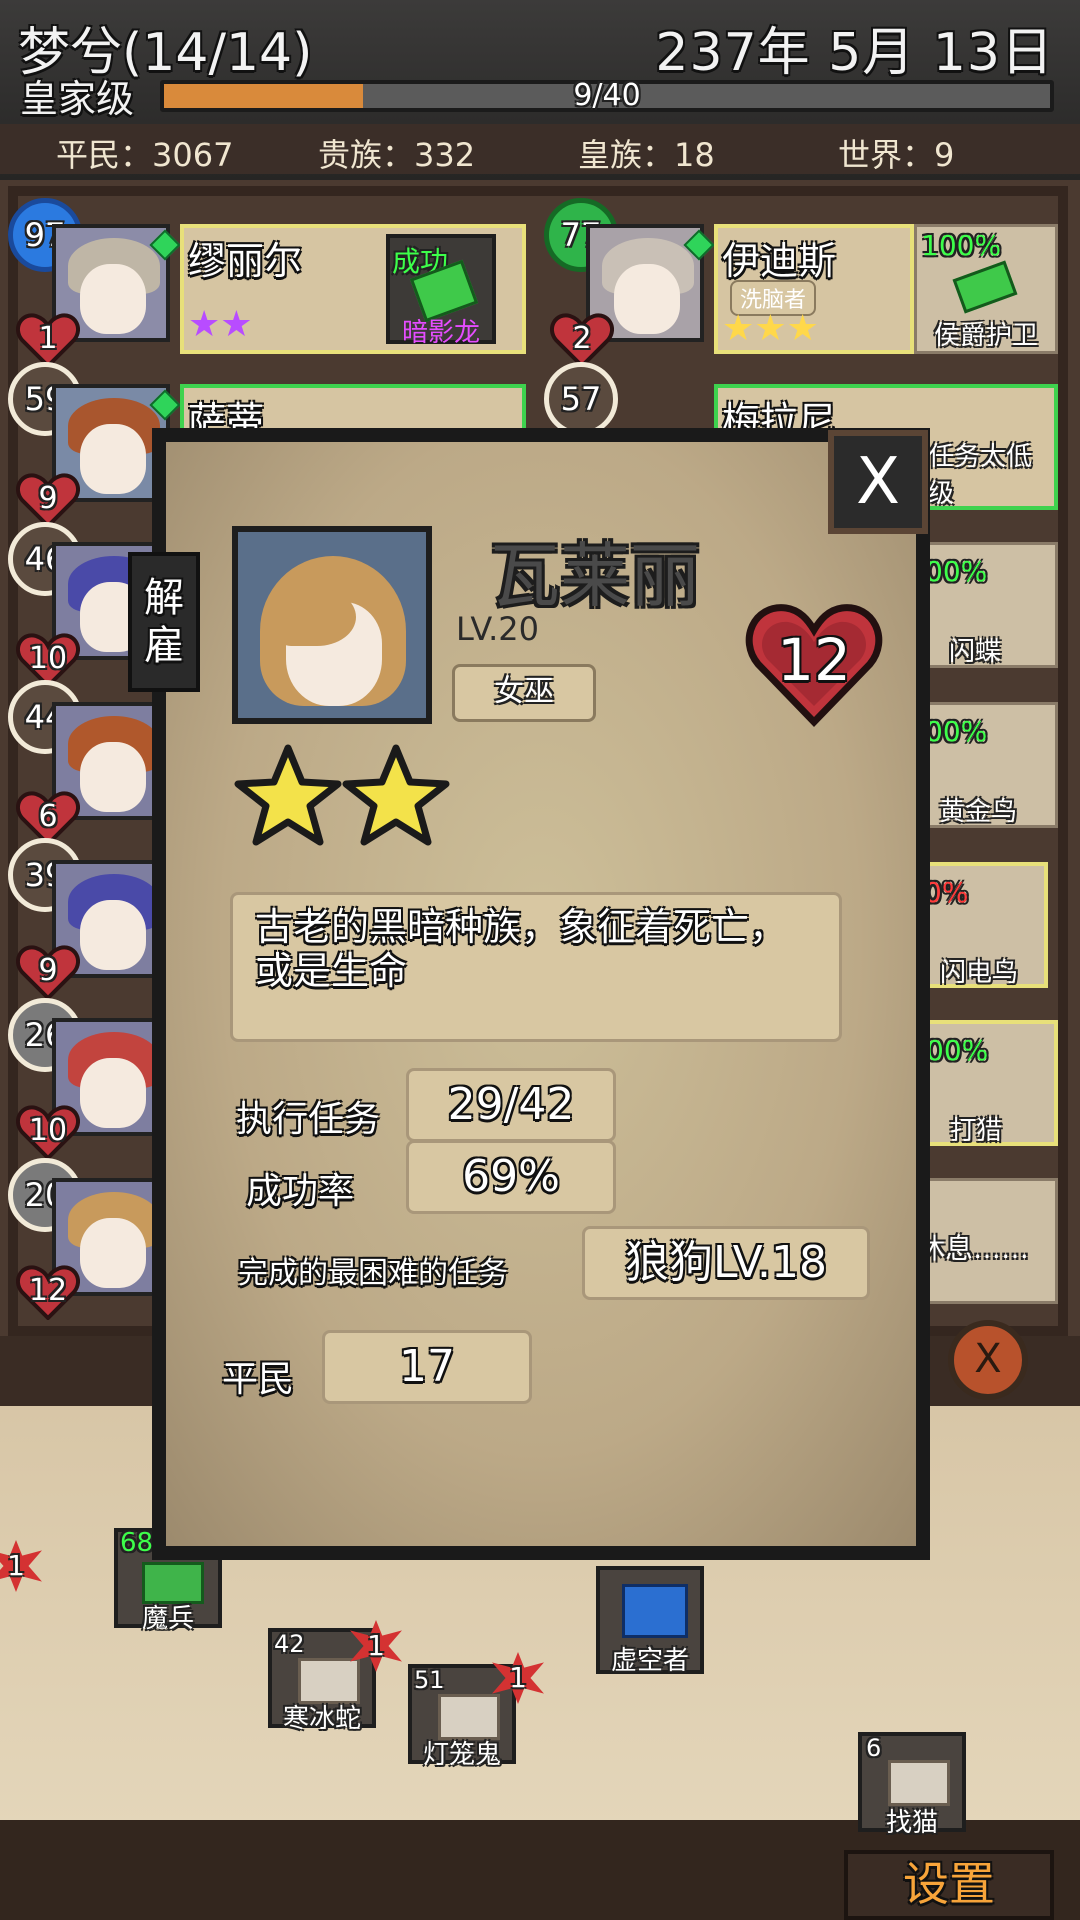  What do you see at coordinates (985, 336) in the screenshot?
I see `task-name: 侯爵护卫` at bounding box center [985, 336].